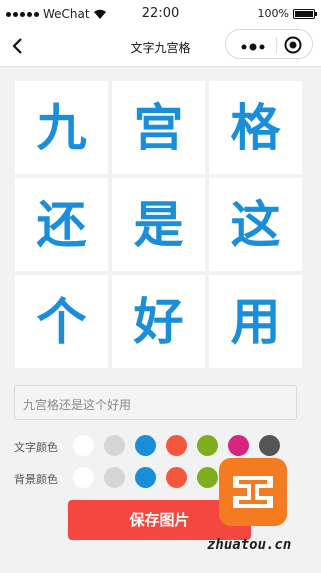  Describe the element at coordinates (255, 321) in the screenshot. I see `grid-cell: 用` at that location.